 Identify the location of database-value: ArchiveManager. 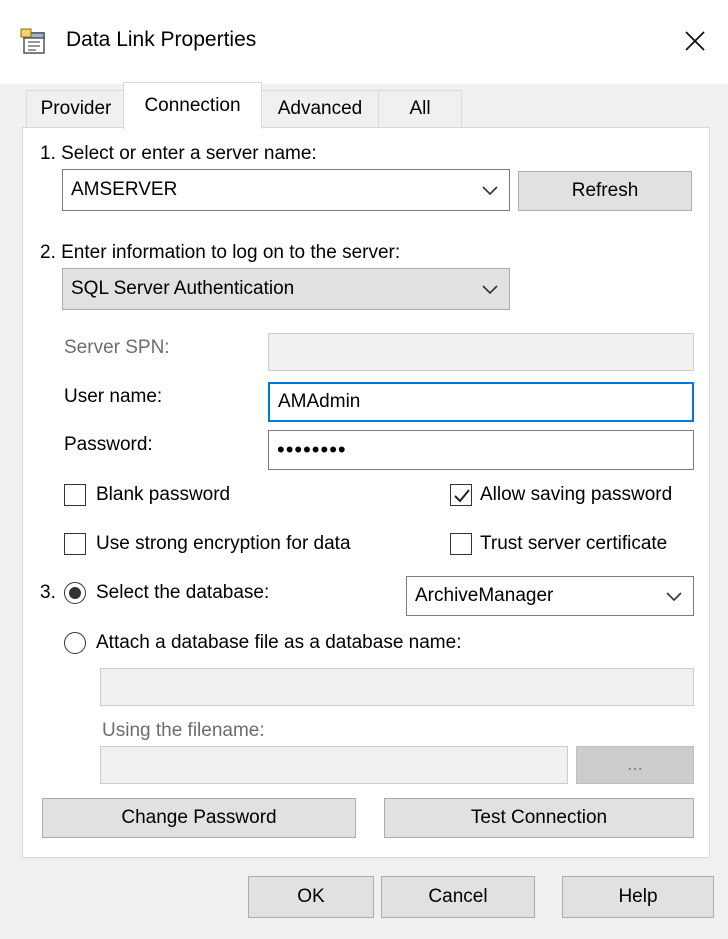
(484, 595).